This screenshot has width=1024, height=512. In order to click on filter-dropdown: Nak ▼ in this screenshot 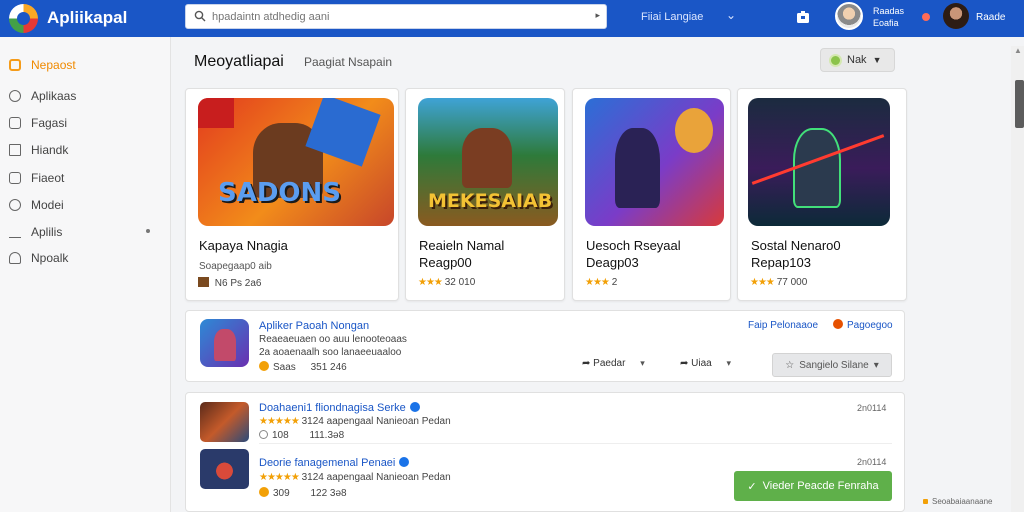, I will do `click(857, 60)`.